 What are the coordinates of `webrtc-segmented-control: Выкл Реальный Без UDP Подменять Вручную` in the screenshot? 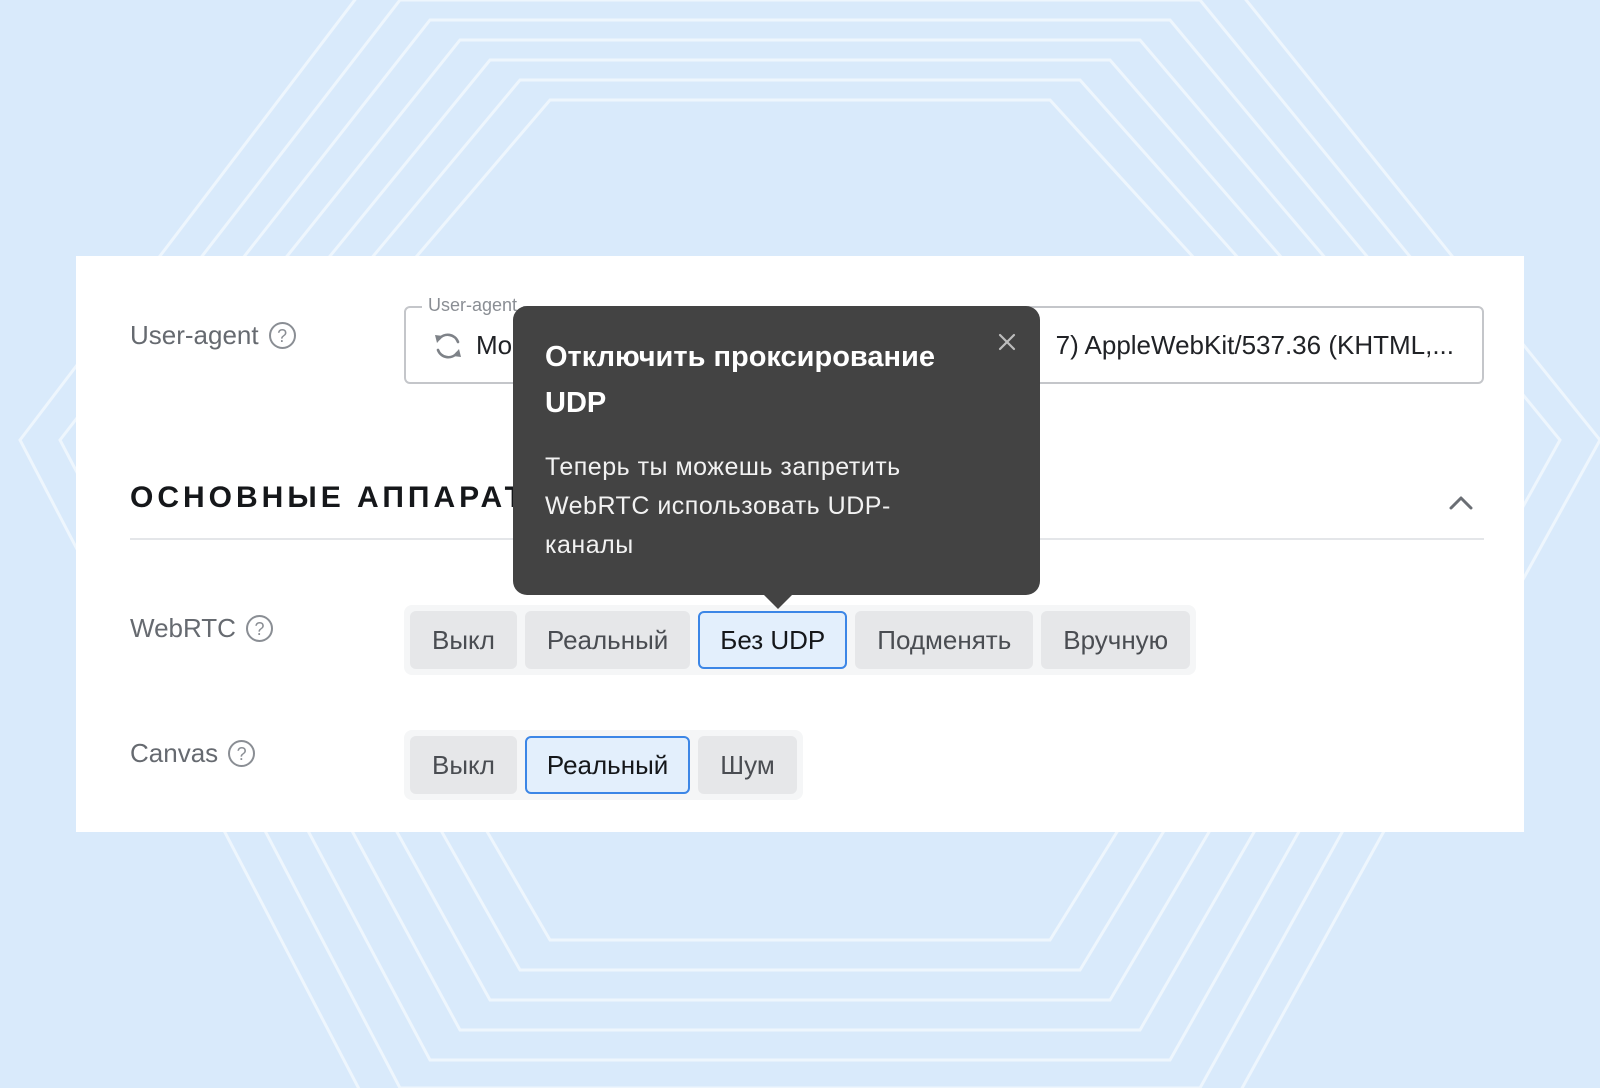 It's located at (800, 640).